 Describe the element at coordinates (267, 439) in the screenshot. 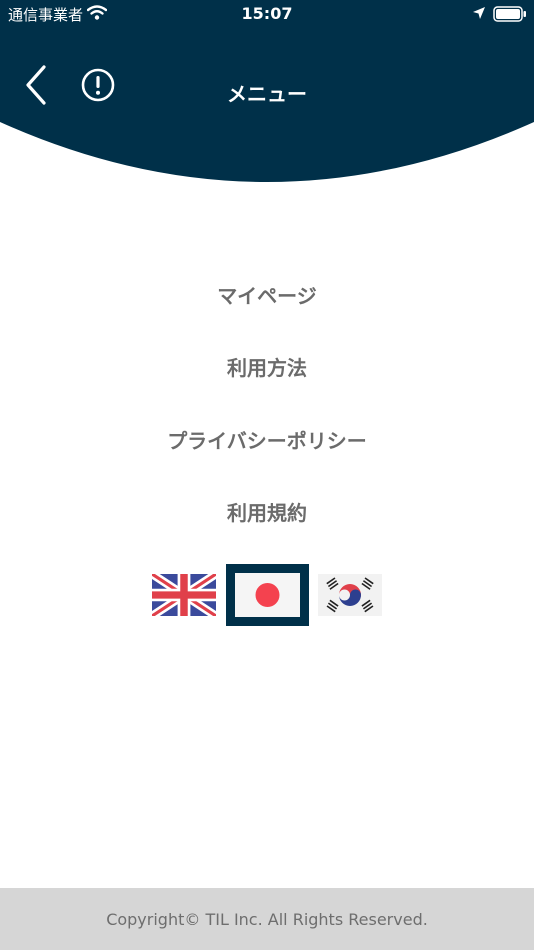

I see `menu-item-privacy-policy: プライバシーポリシー` at that location.